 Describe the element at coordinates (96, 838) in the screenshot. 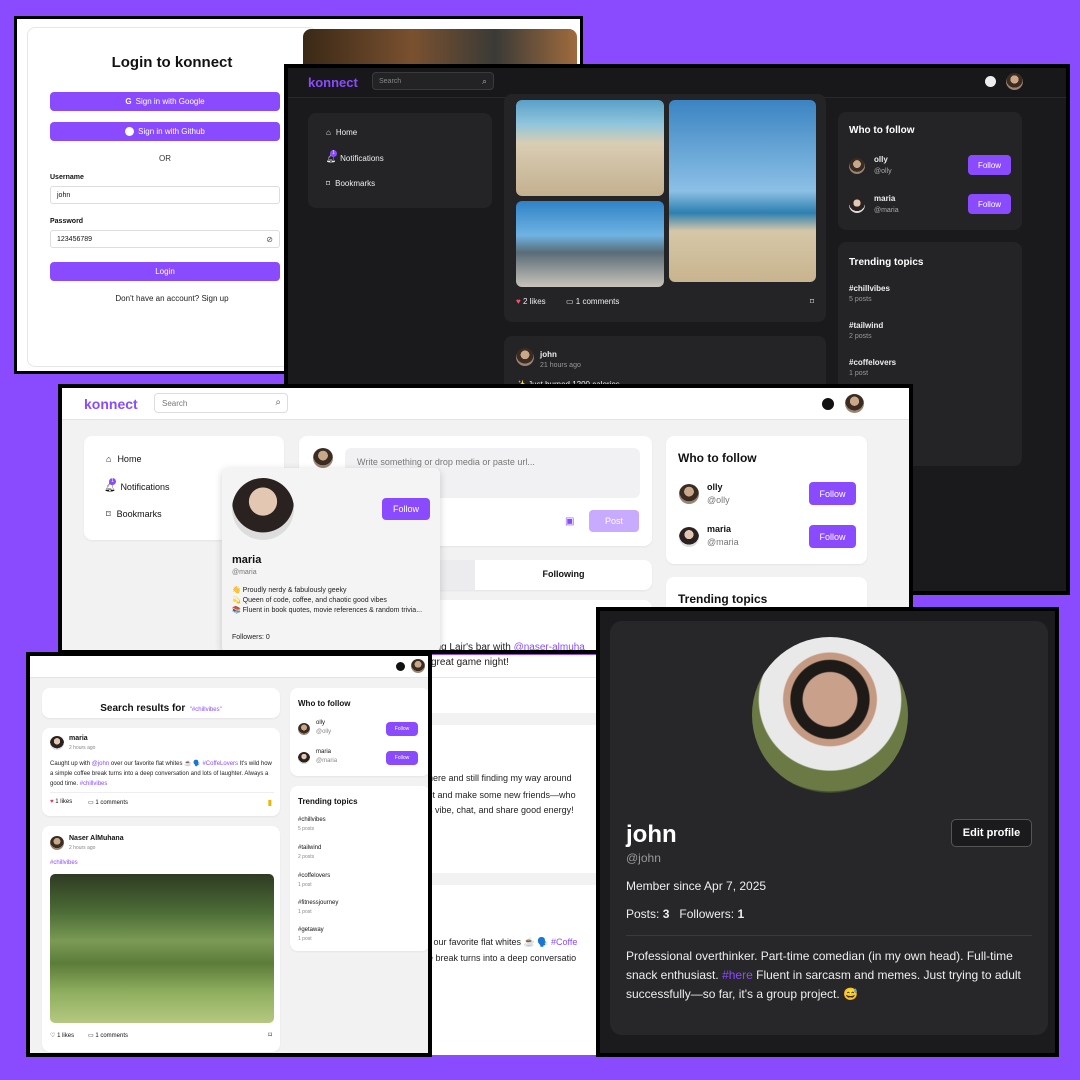

I see `post-author: Naser AlMuhana` at that location.